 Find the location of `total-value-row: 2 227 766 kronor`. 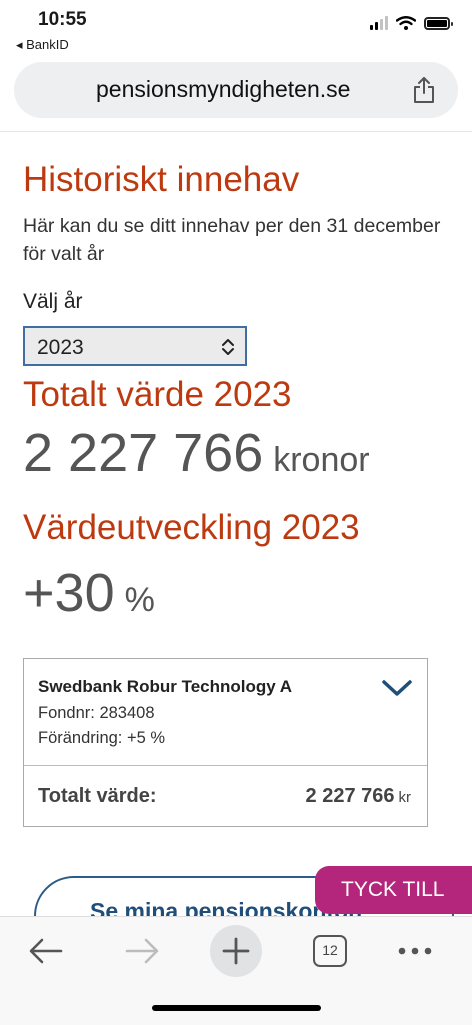

total-value-row: 2 227 766 kronor is located at coordinates (196, 453).